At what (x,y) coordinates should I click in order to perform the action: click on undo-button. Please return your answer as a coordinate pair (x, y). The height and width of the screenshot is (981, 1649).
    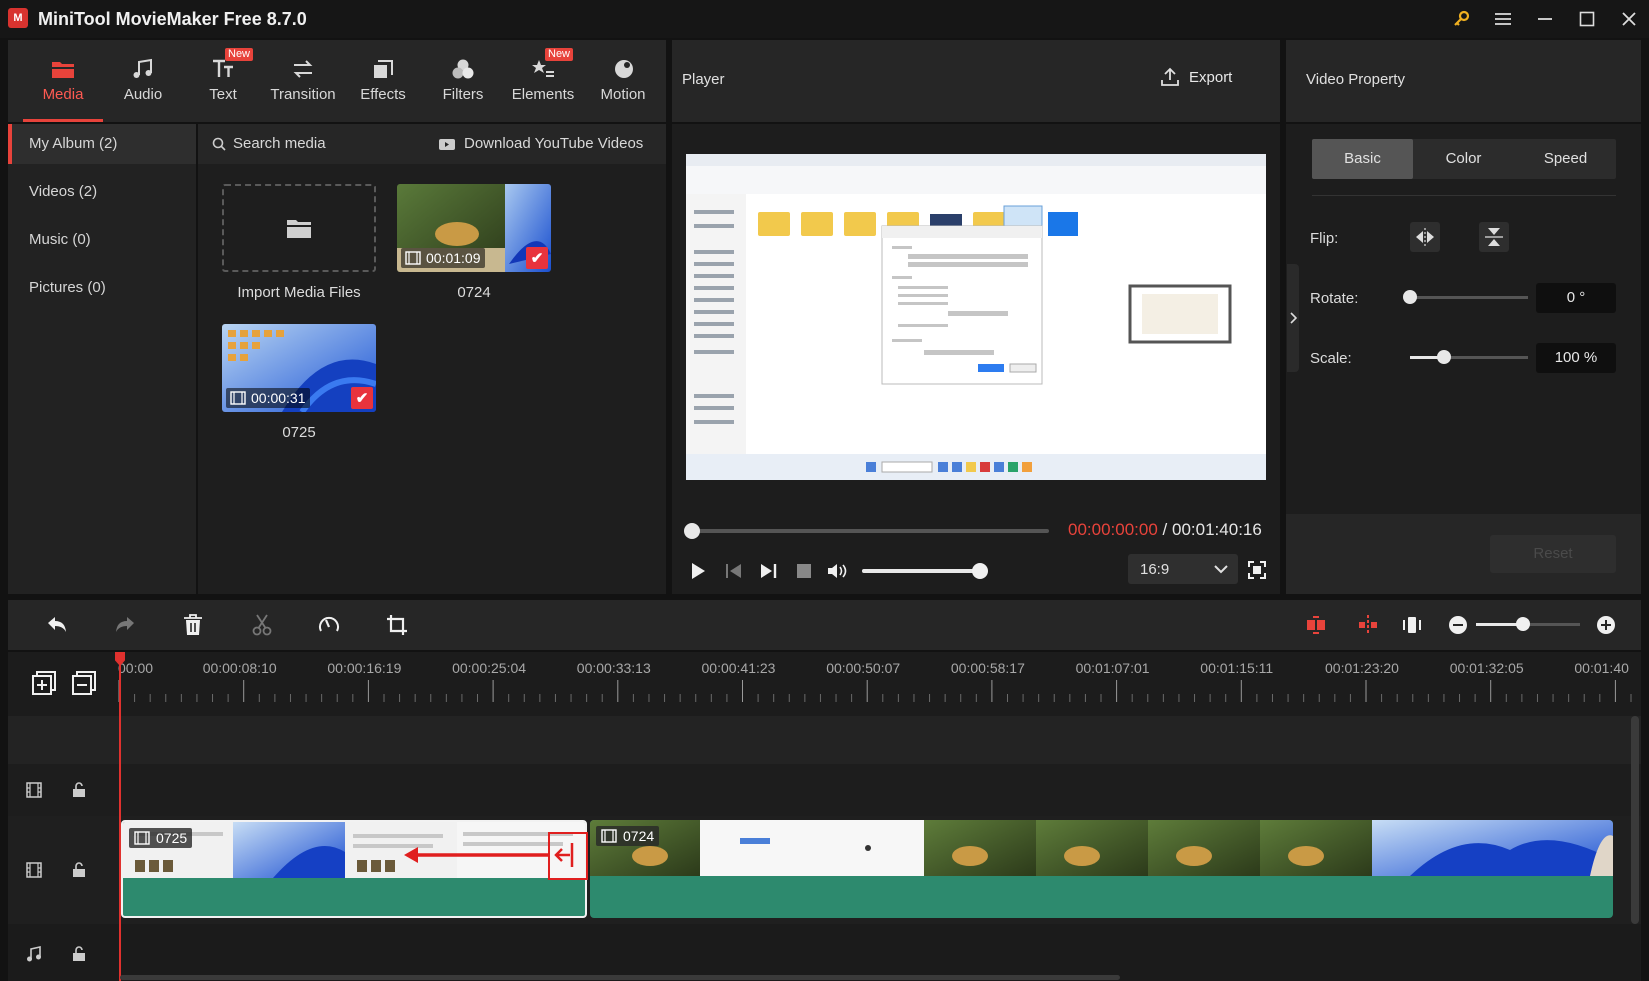
    Looking at the image, I should click on (57, 627).